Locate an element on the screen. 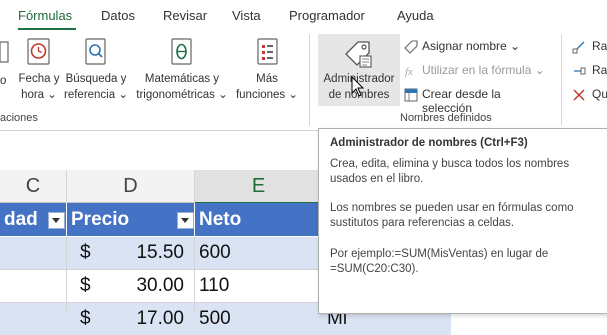  asignar-nombre-button: Asignar nombre ⌄ is located at coordinates (469, 47).